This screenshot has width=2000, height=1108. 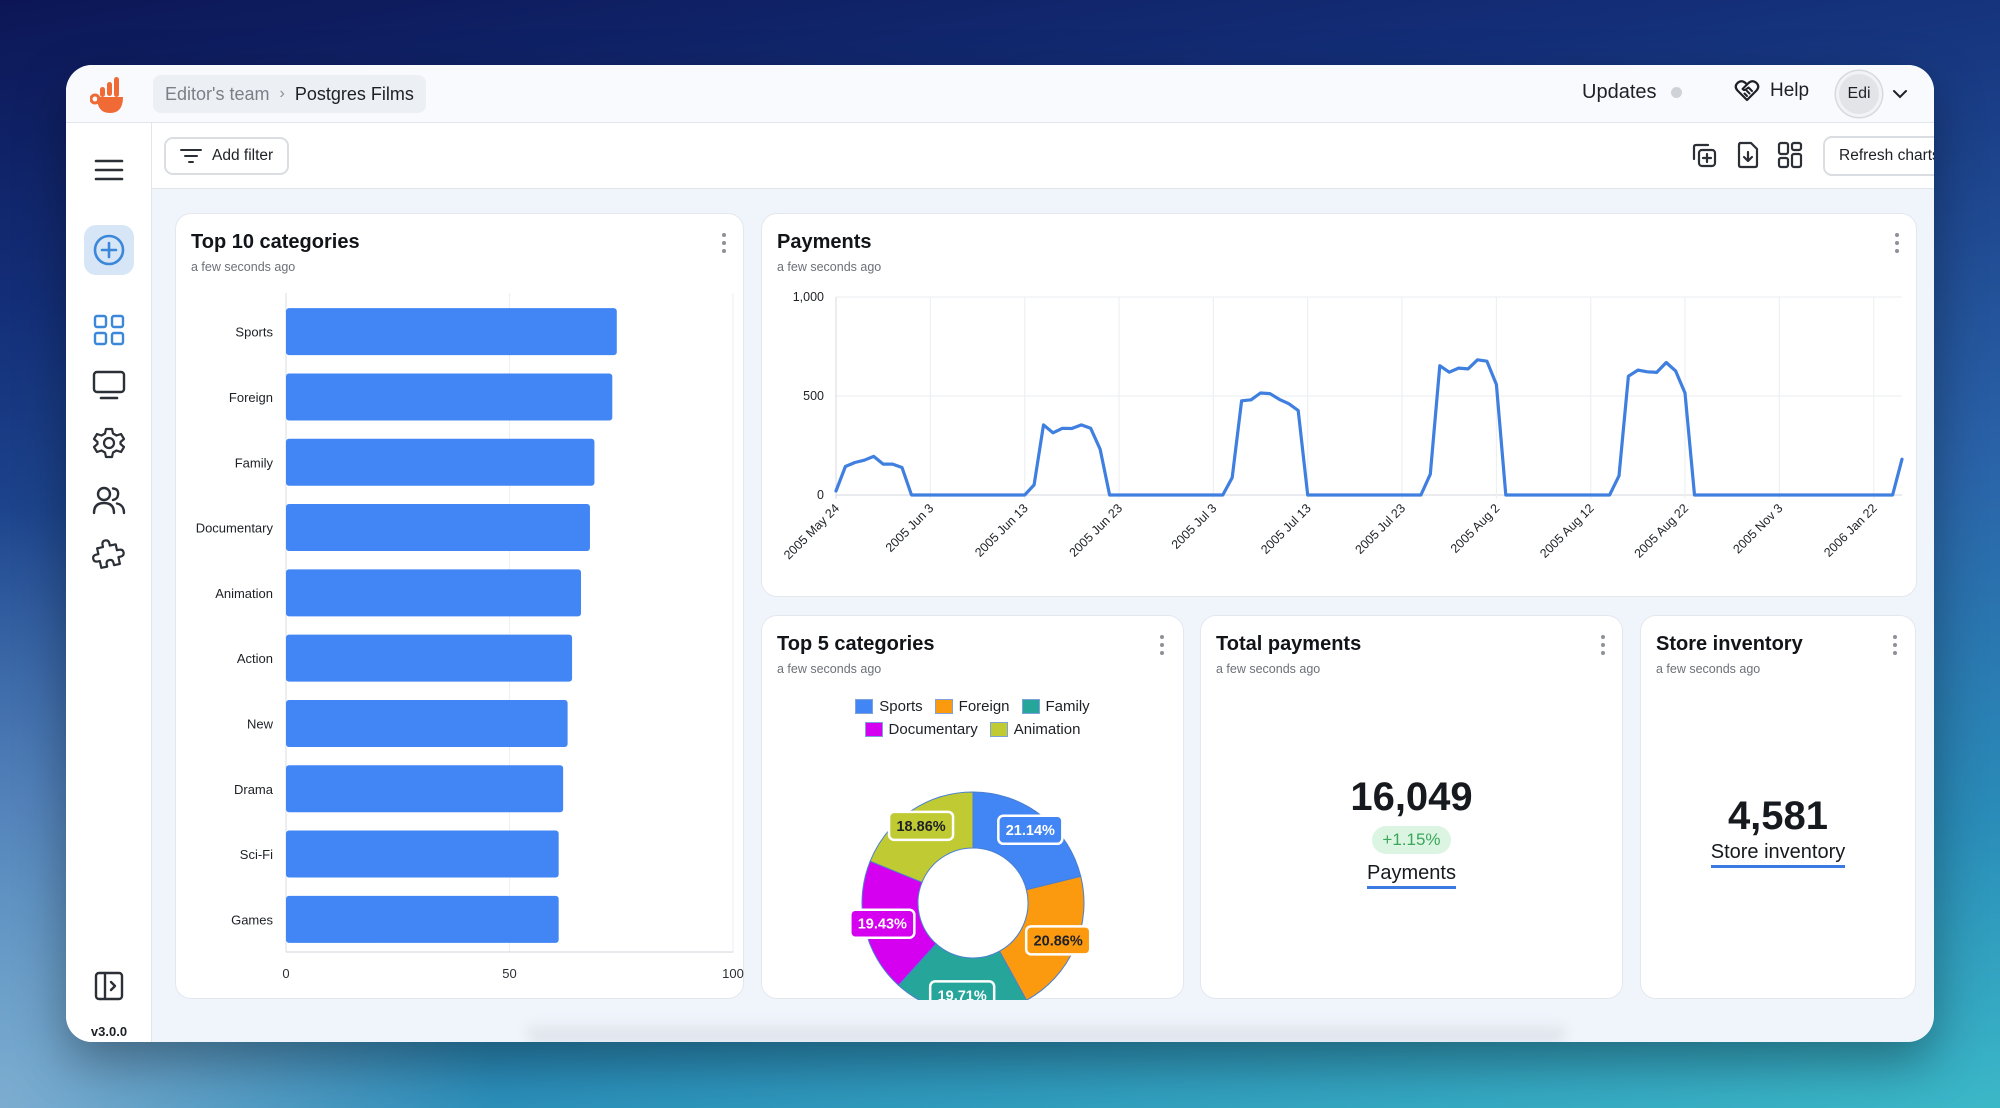 I want to click on updates-status-dot, so click(x=1676, y=92).